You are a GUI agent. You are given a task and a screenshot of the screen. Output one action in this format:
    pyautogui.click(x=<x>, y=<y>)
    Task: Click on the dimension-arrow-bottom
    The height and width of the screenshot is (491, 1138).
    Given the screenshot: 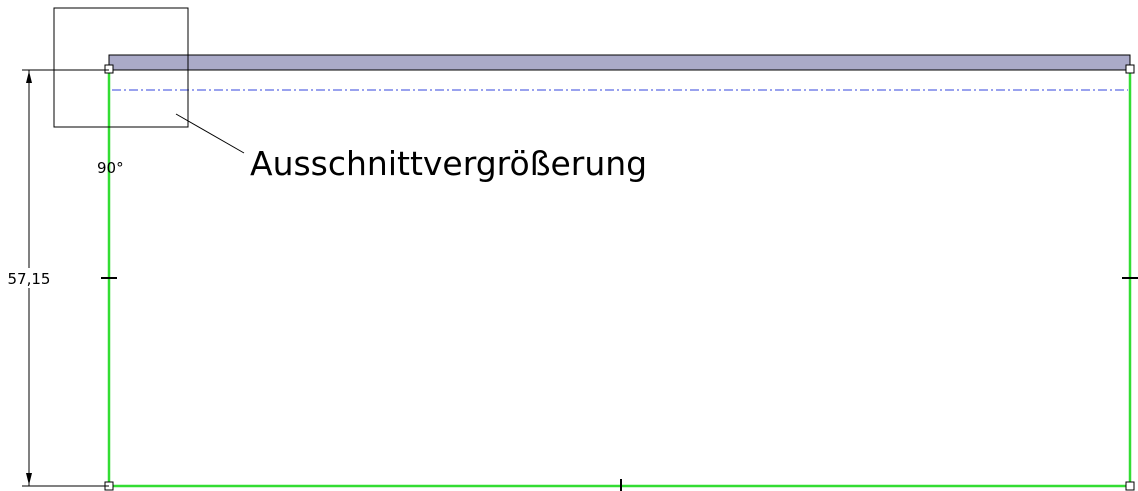 What is the action you would take?
    pyautogui.click(x=29, y=479)
    